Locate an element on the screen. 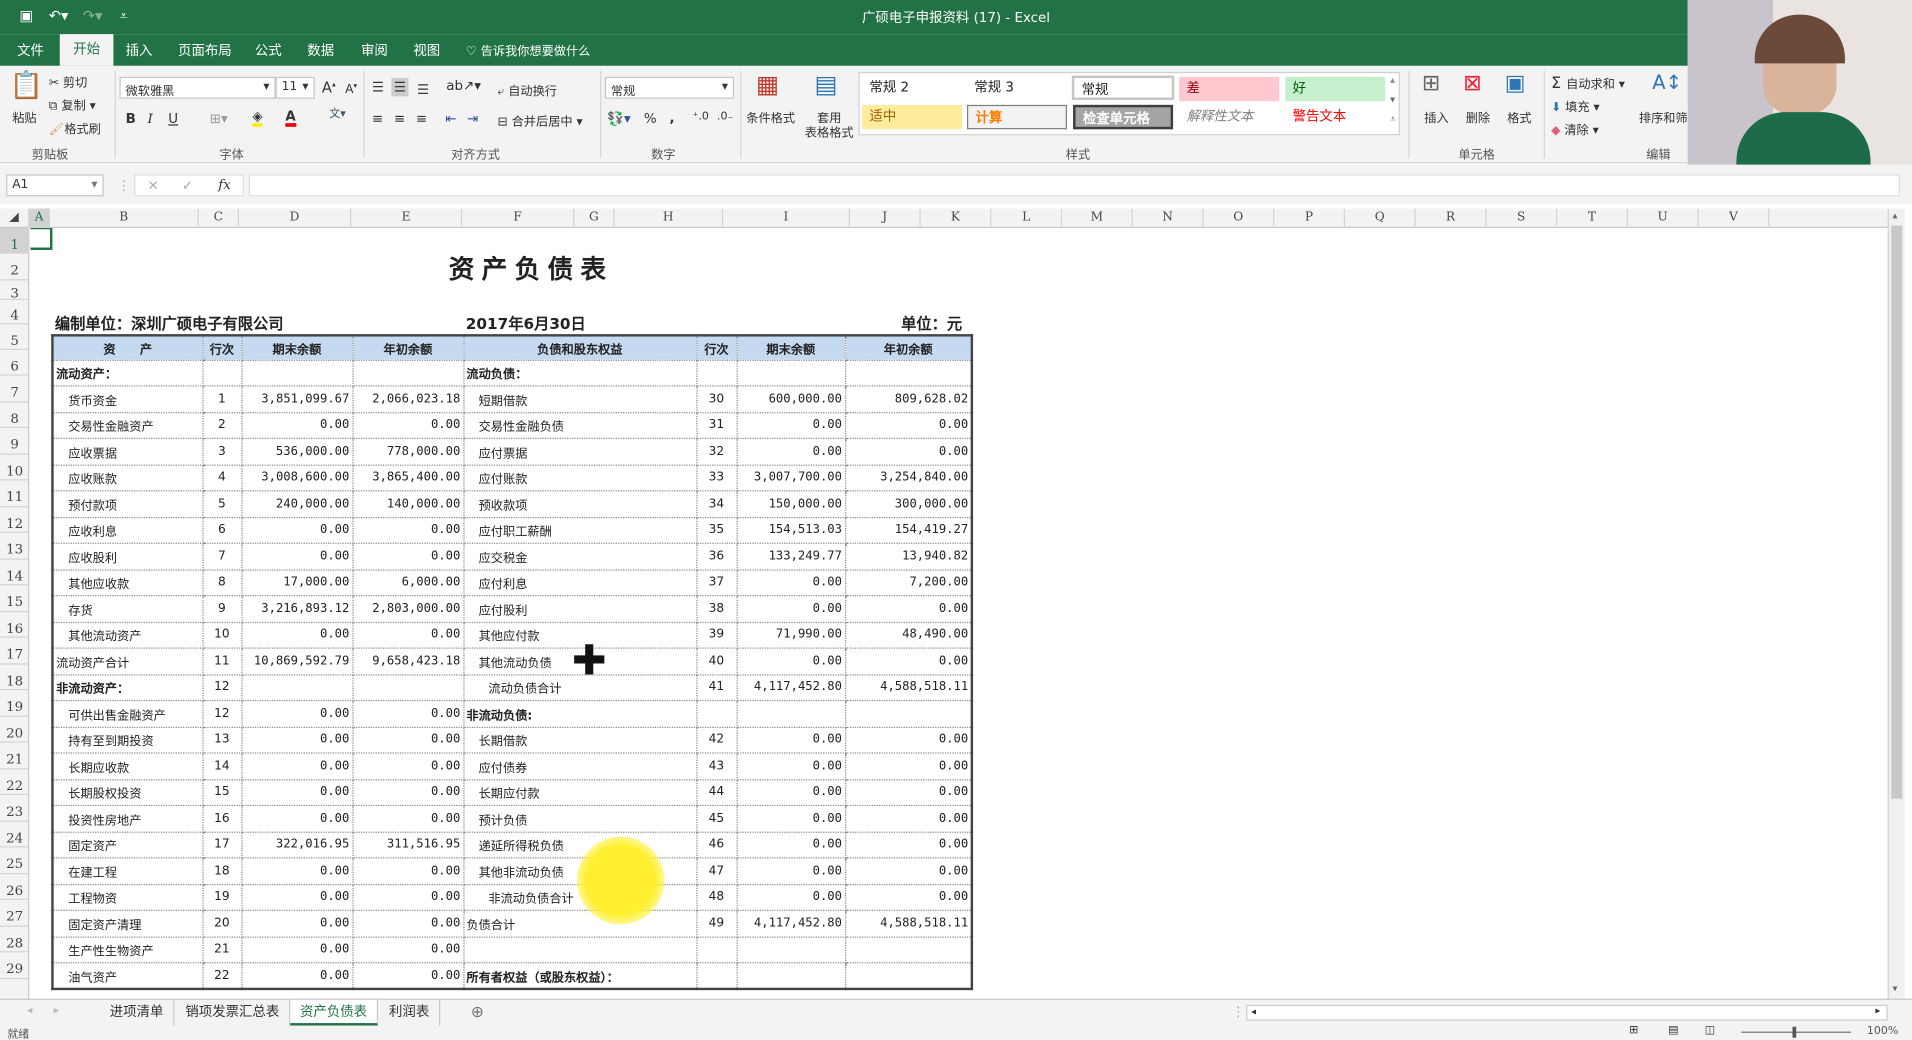  table-cell: 5 is located at coordinates (222, 504).